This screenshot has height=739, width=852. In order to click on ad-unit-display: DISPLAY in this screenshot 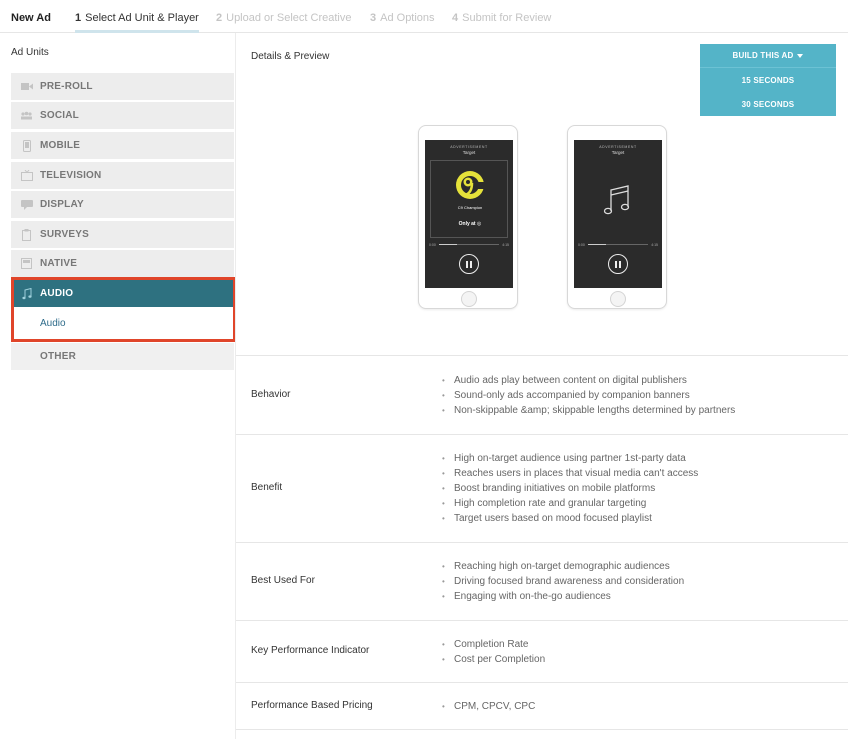, I will do `click(122, 204)`.